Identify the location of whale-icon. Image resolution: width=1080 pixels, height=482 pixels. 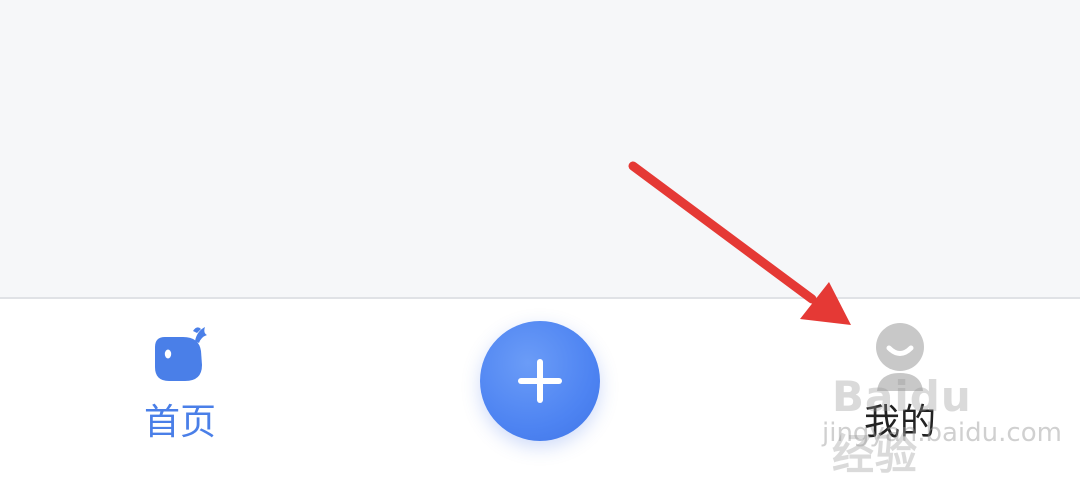
(180, 355).